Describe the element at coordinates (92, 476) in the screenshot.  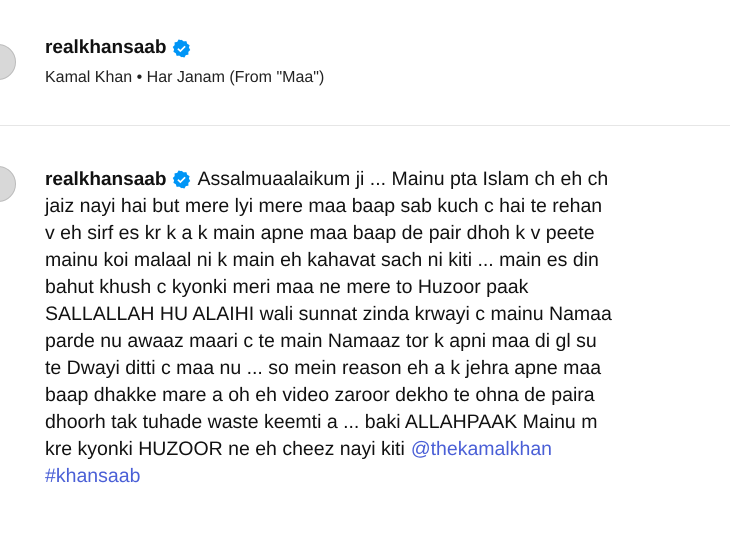
I see `hashtag-link: #khansaab` at that location.